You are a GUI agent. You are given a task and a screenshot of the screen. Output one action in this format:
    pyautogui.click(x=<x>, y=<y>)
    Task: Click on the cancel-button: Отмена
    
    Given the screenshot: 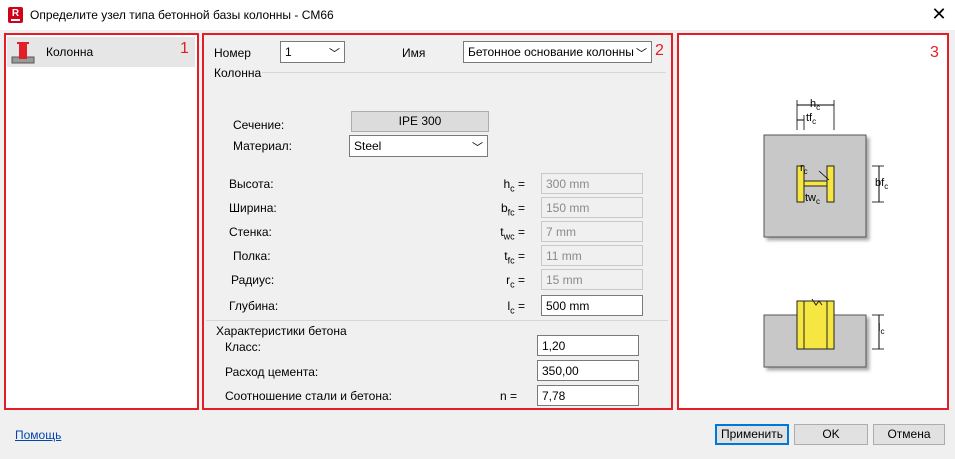 What is the action you would take?
    pyautogui.click(x=909, y=434)
    